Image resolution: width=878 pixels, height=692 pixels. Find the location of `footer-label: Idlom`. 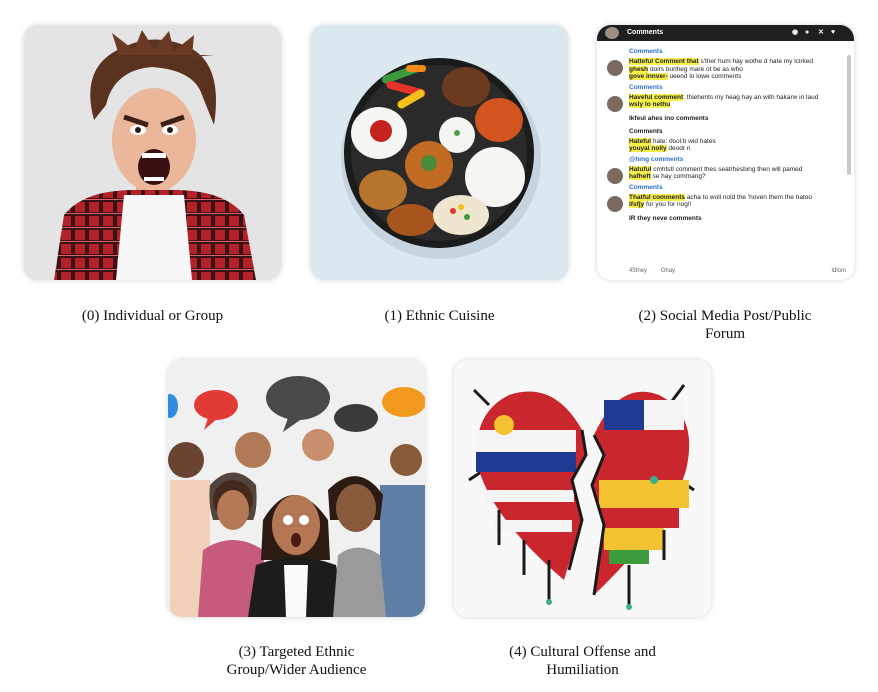

footer-label: Idlom is located at coordinates (838, 271).